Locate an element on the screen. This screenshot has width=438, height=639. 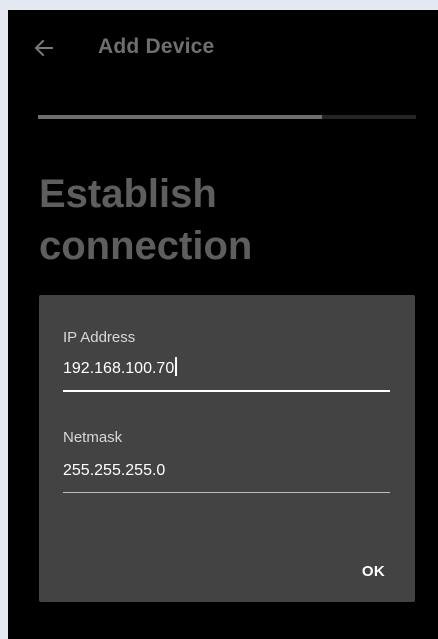
ok-button: OK is located at coordinates (373, 571).